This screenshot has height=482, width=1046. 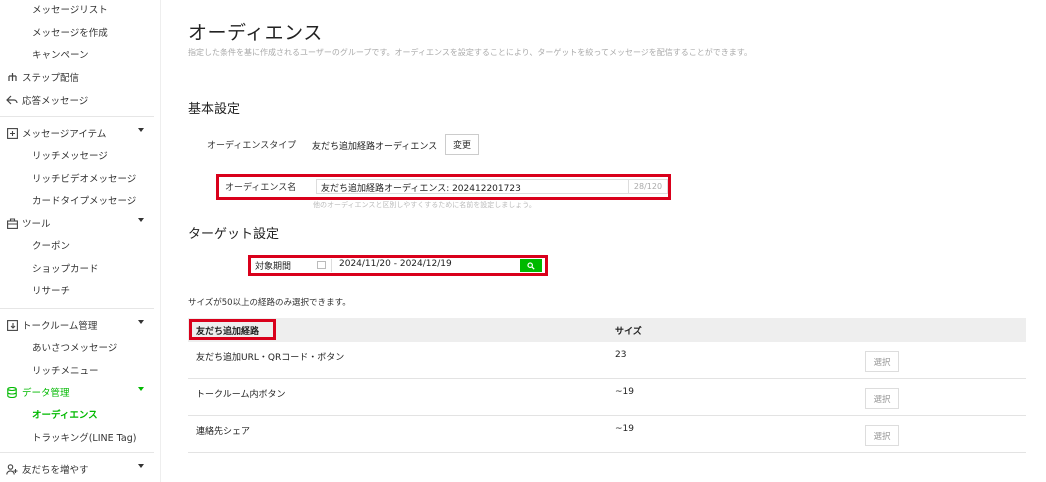 What do you see at coordinates (647, 186) in the screenshot?
I see `character-counter: 28/120` at bounding box center [647, 186].